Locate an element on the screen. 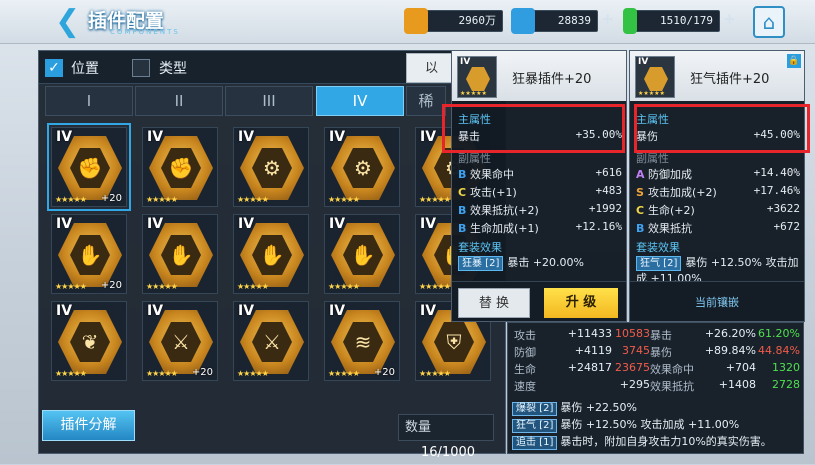 This screenshot has width=815, height=465. stat-value: +295 is located at coordinates (634, 384).